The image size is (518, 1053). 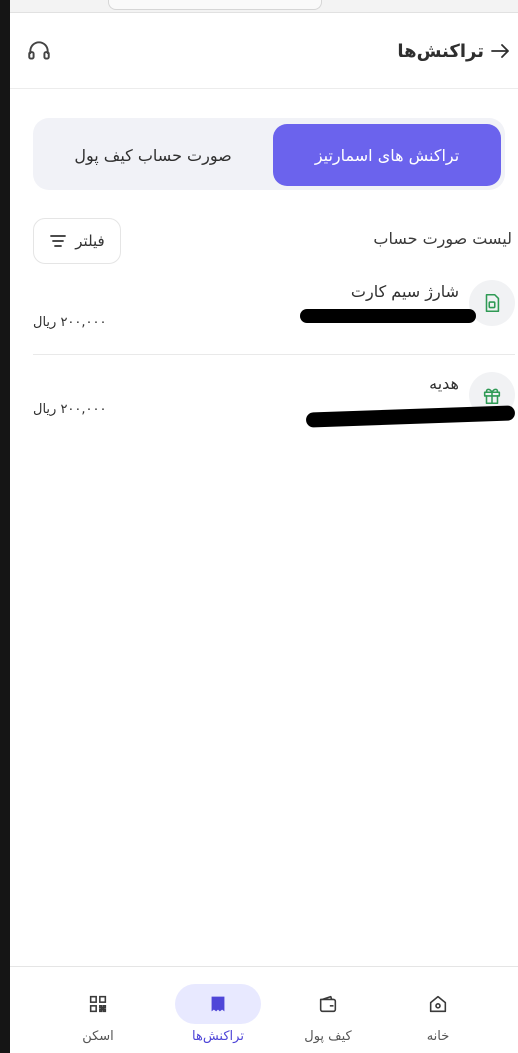 What do you see at coordinates (440, 51) in the screenshot?
I see `page-title: تراکنش‌ها` at bounding box center [440, 51].